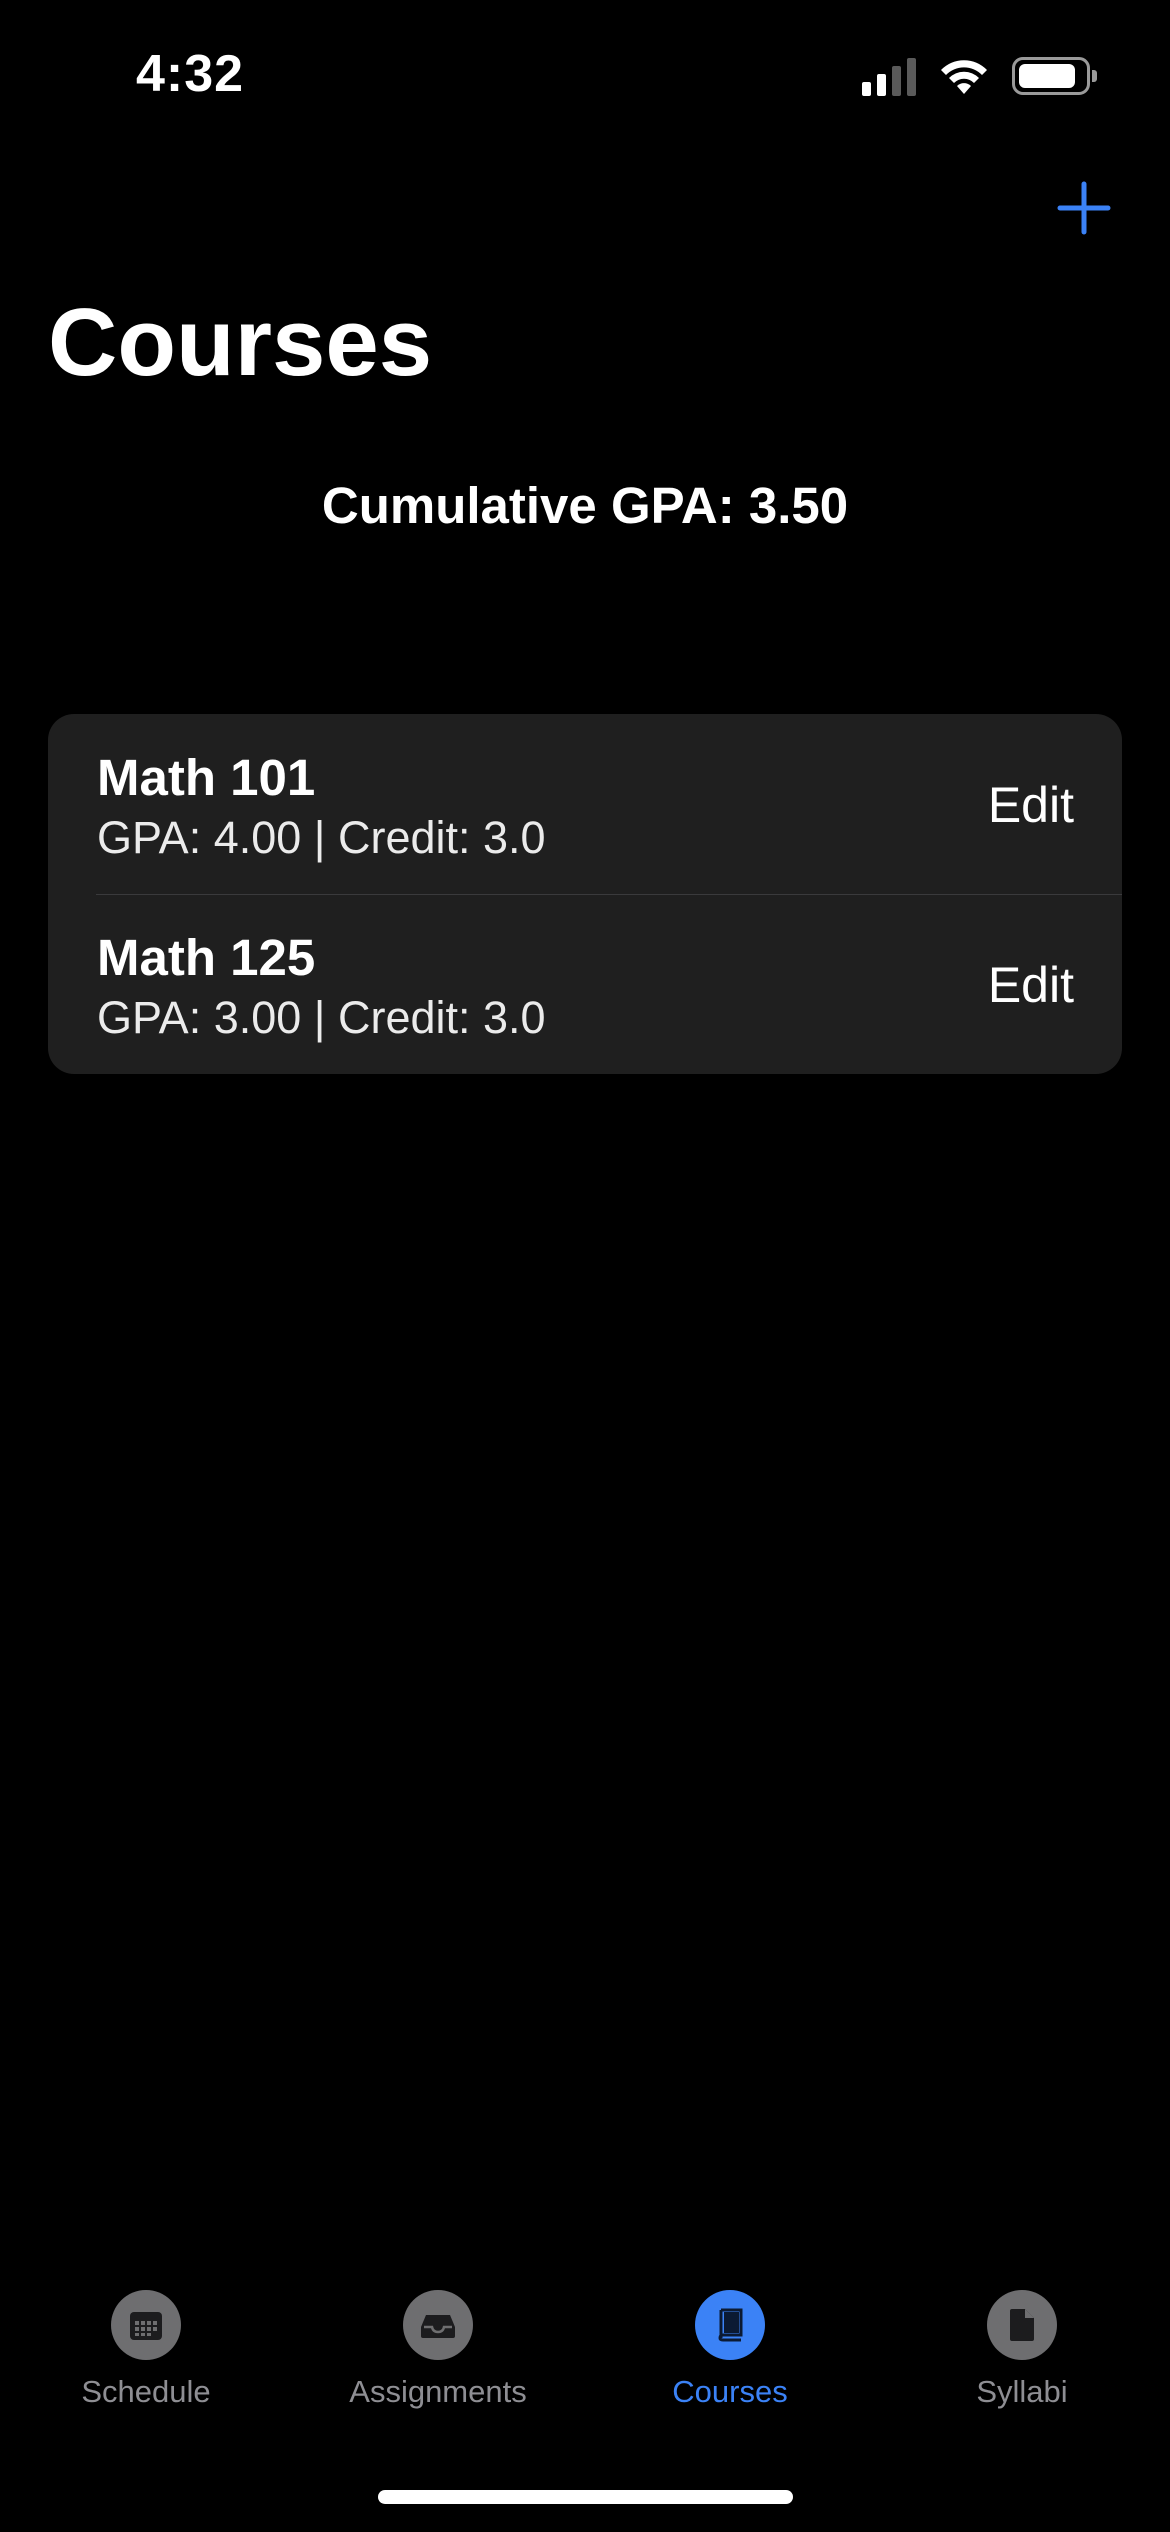 The width and height of the screenshot is (1170, 2532). I want to click on course-row: Math 101 GPA: 4.00 | Credit: 3.0 Edit, so click(585, 804).